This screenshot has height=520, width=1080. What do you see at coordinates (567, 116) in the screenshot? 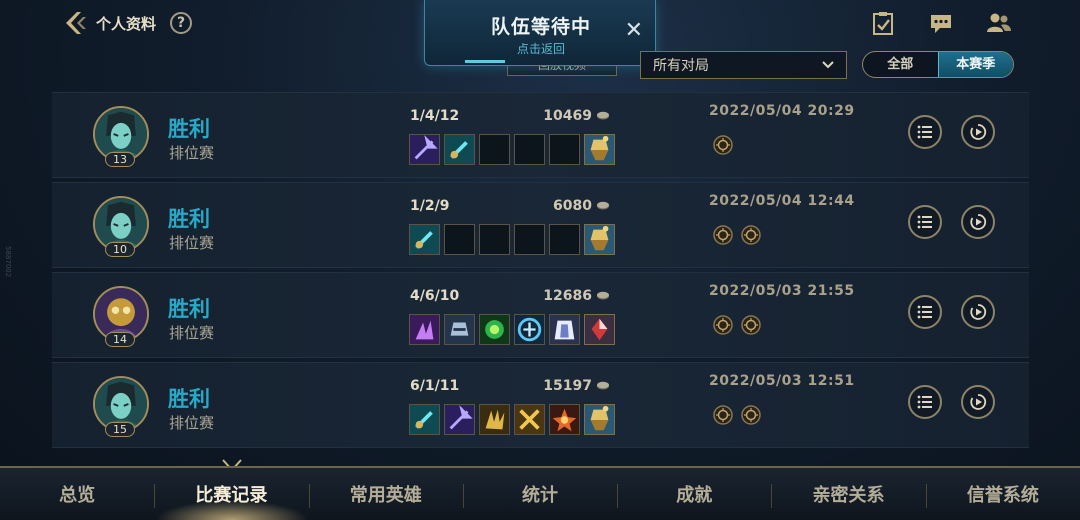
I see `match-gold: 10469` at bounding box center [567, 116].